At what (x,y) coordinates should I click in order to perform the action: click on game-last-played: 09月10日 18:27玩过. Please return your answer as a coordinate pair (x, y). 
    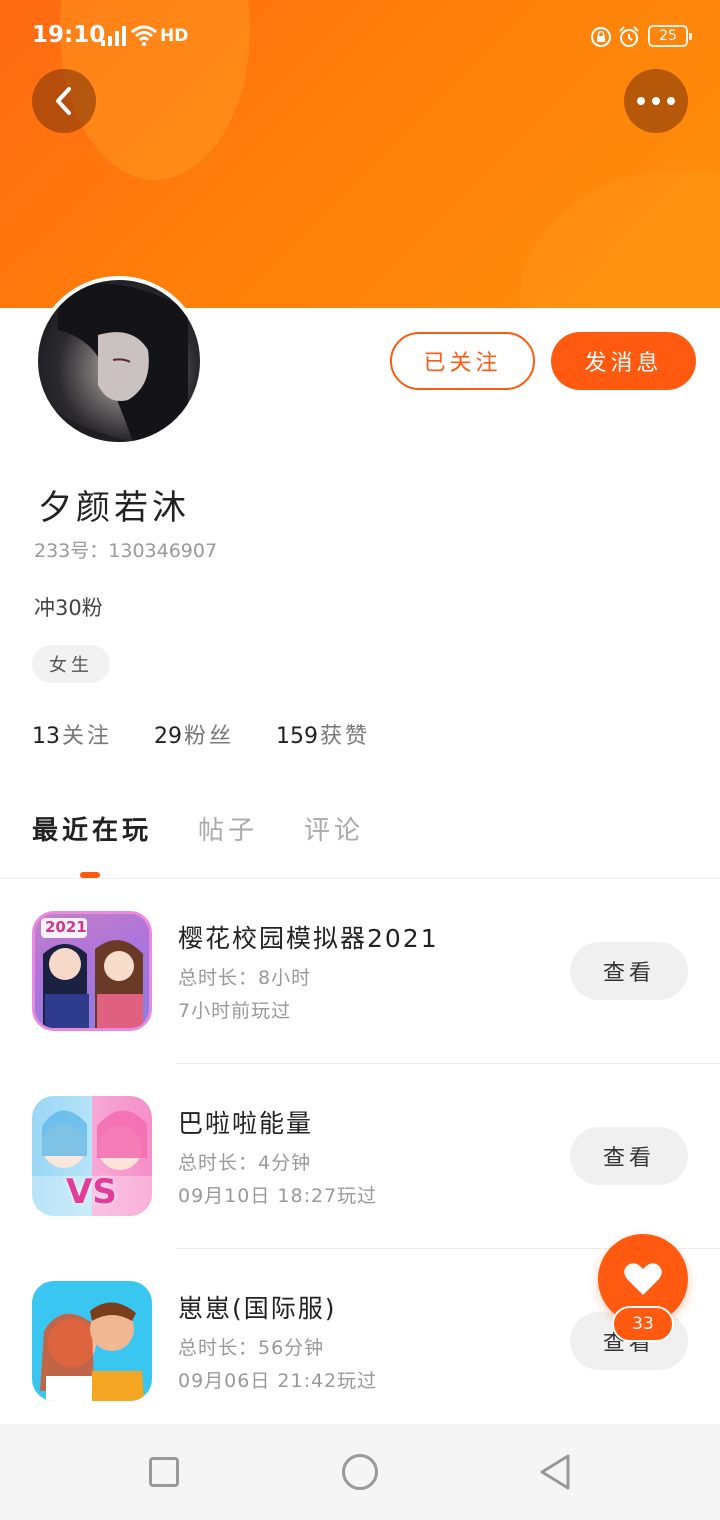
    Looking at the image, I should click on (278, 1196).